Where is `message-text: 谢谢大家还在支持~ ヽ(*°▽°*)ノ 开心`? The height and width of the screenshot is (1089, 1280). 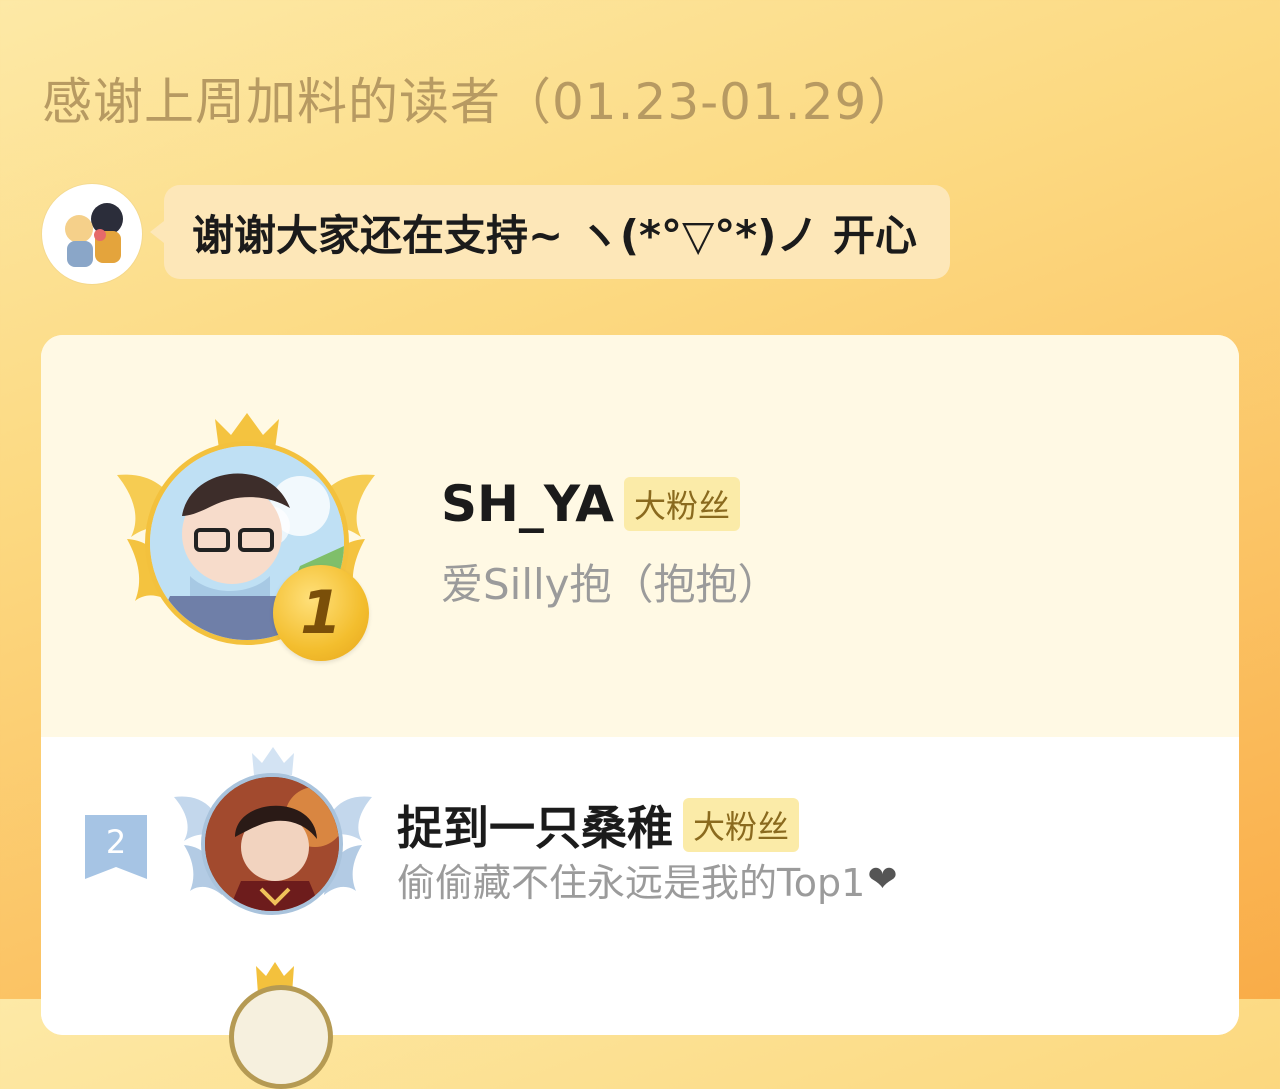 message-text: 谢谢大家还在支持~ ヽ(*°▽°*)ノ 开心 is located at coordinates (555, 235).